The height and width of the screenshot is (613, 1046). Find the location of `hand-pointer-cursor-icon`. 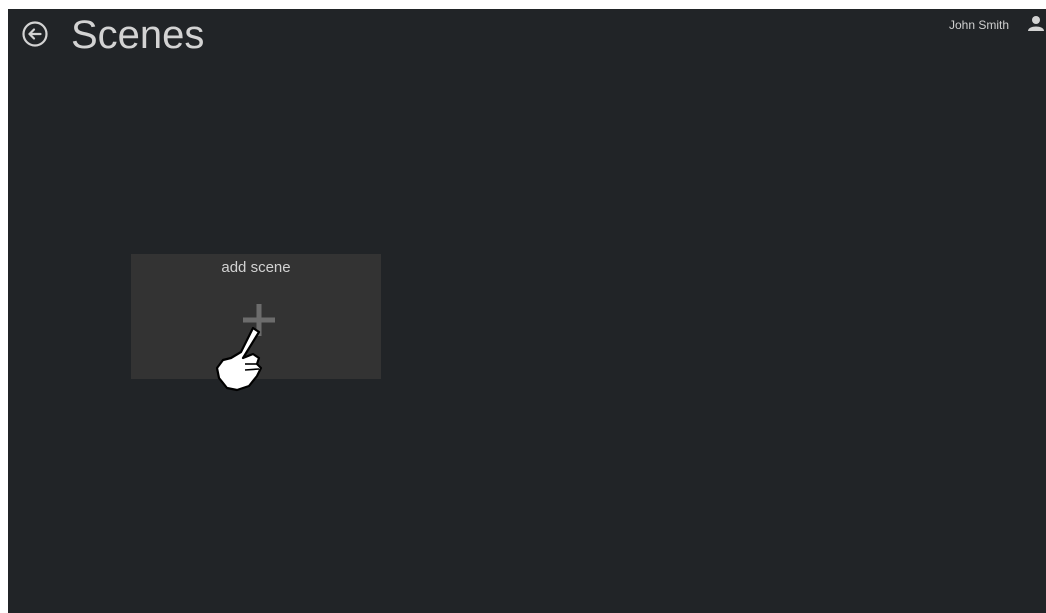

hand-pointer-cursor-icon is located at coordinates (239, 359).